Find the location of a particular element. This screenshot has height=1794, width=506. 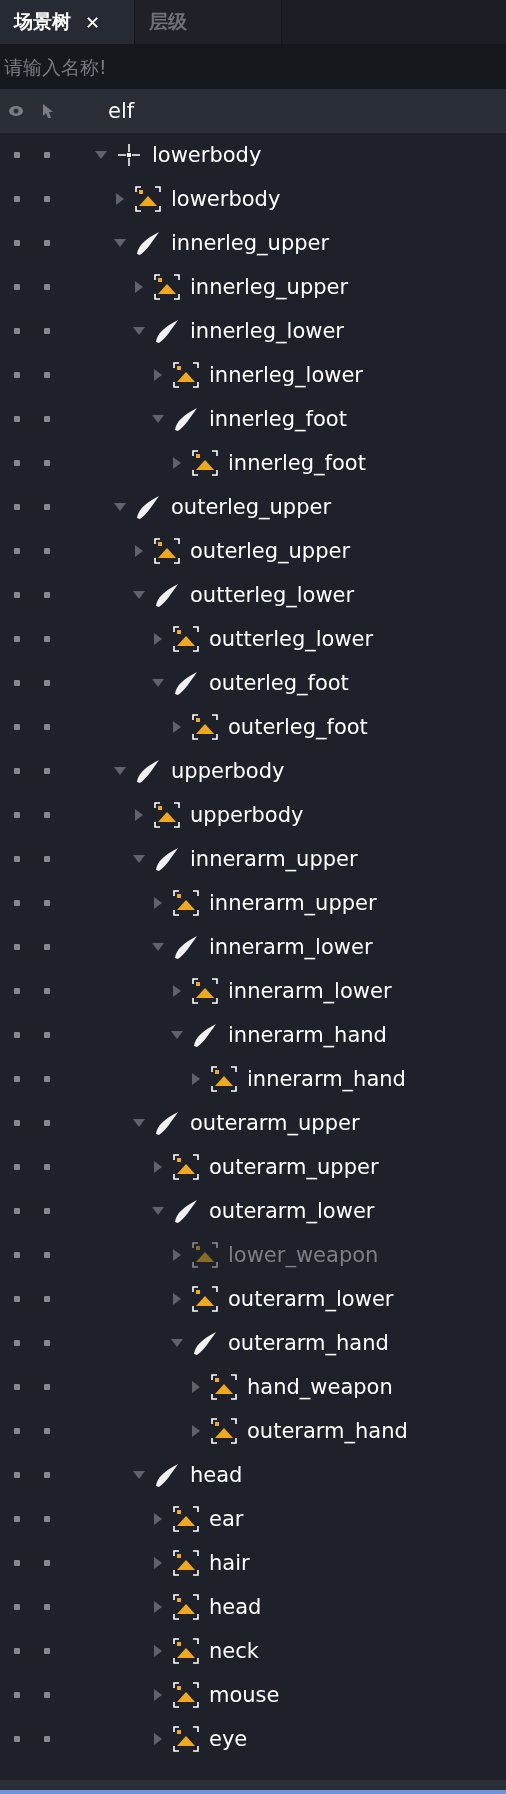

node-label: mouse is located at coordinates (244, 1695).